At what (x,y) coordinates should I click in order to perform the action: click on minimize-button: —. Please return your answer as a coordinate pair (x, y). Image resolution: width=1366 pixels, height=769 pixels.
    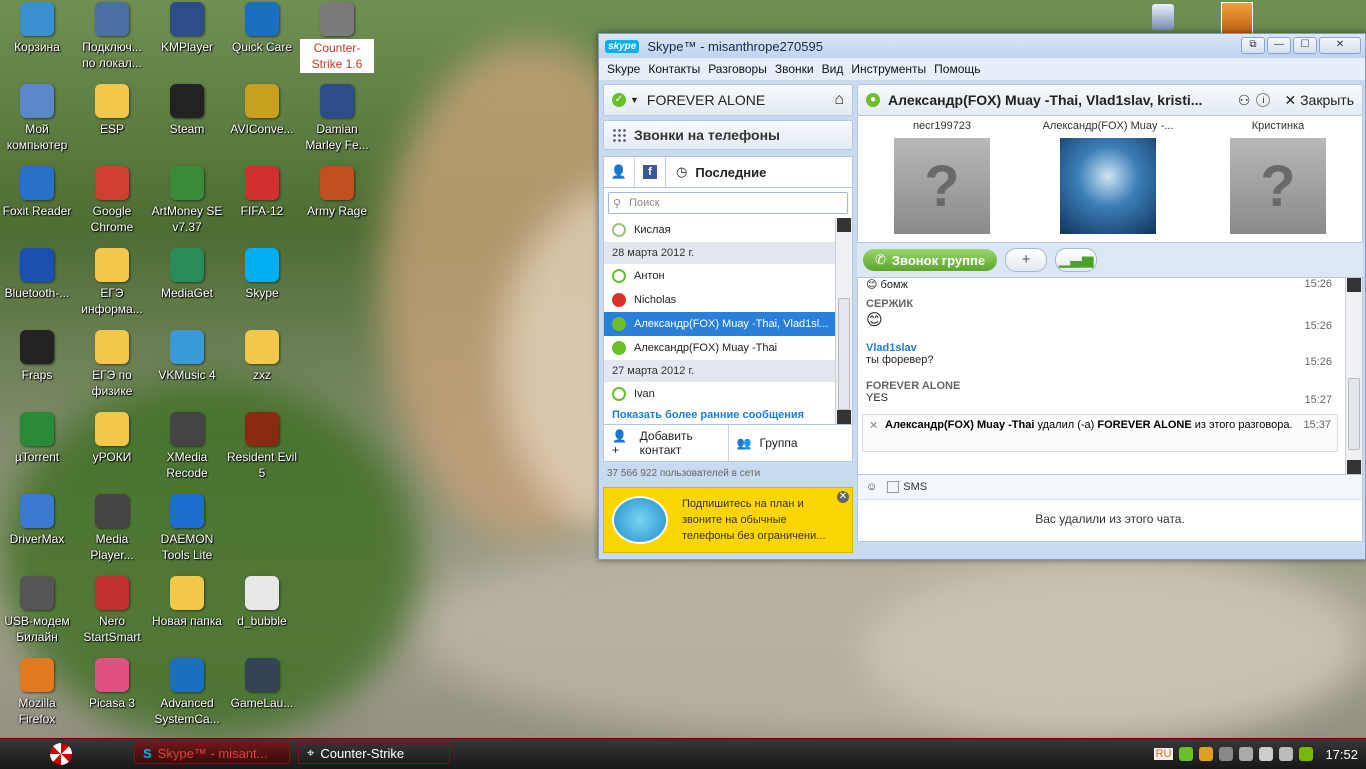
    Looking at the image, I should click on (1279, 45).